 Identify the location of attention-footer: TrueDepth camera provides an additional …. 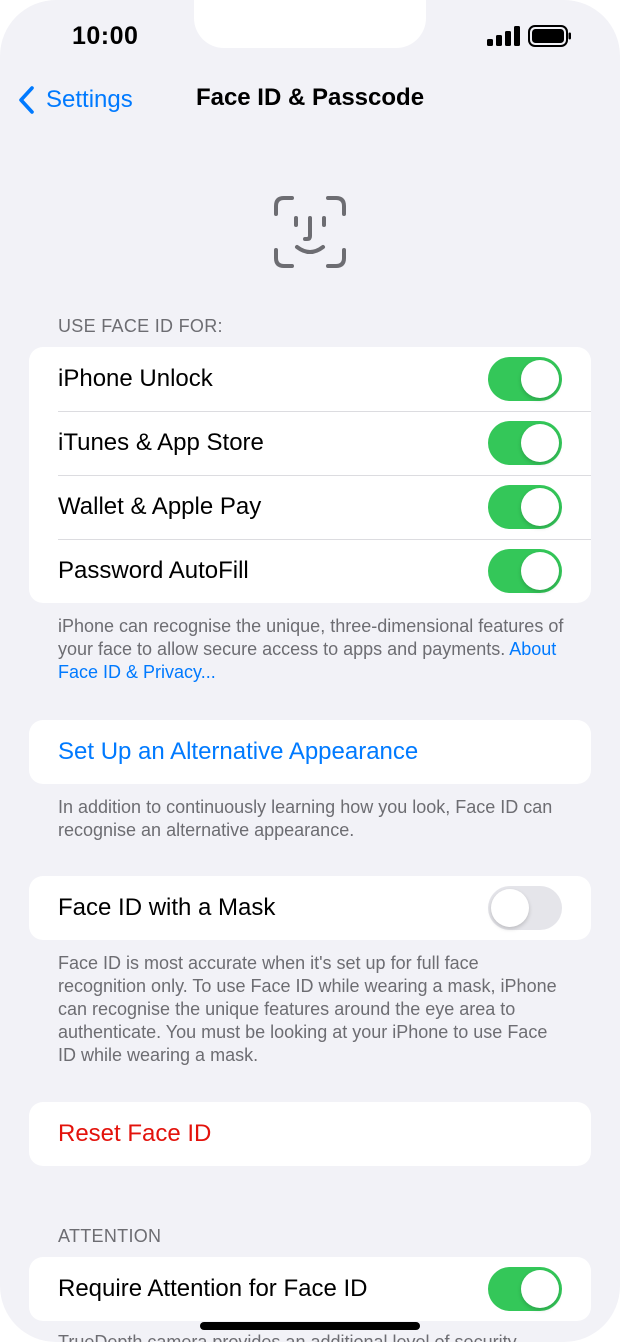
(287, 1337).